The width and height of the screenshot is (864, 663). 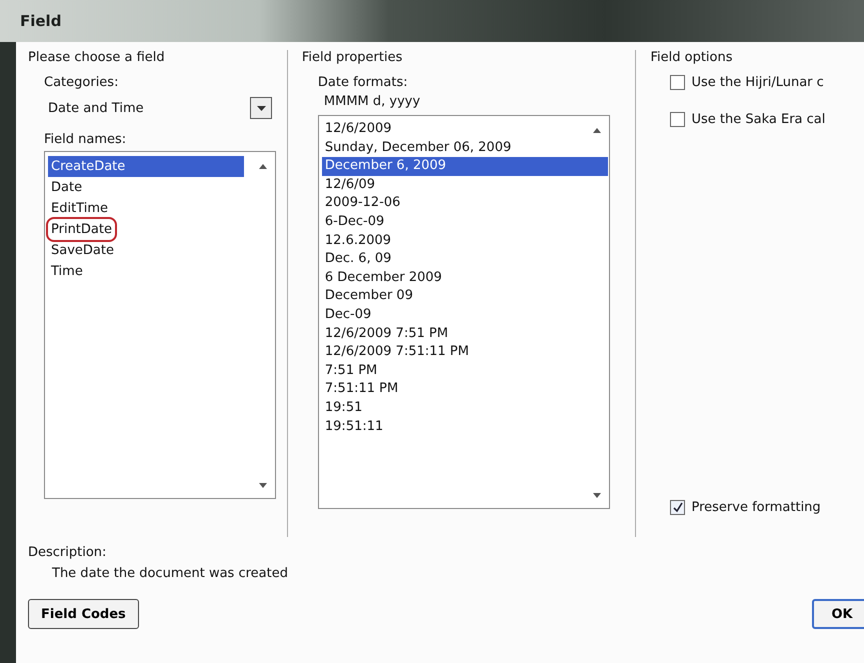 What do you see at coordinates (363, 82) in the screenshot?
I see `date-formats-label: Date formats:` at bounding box center [363, 82].